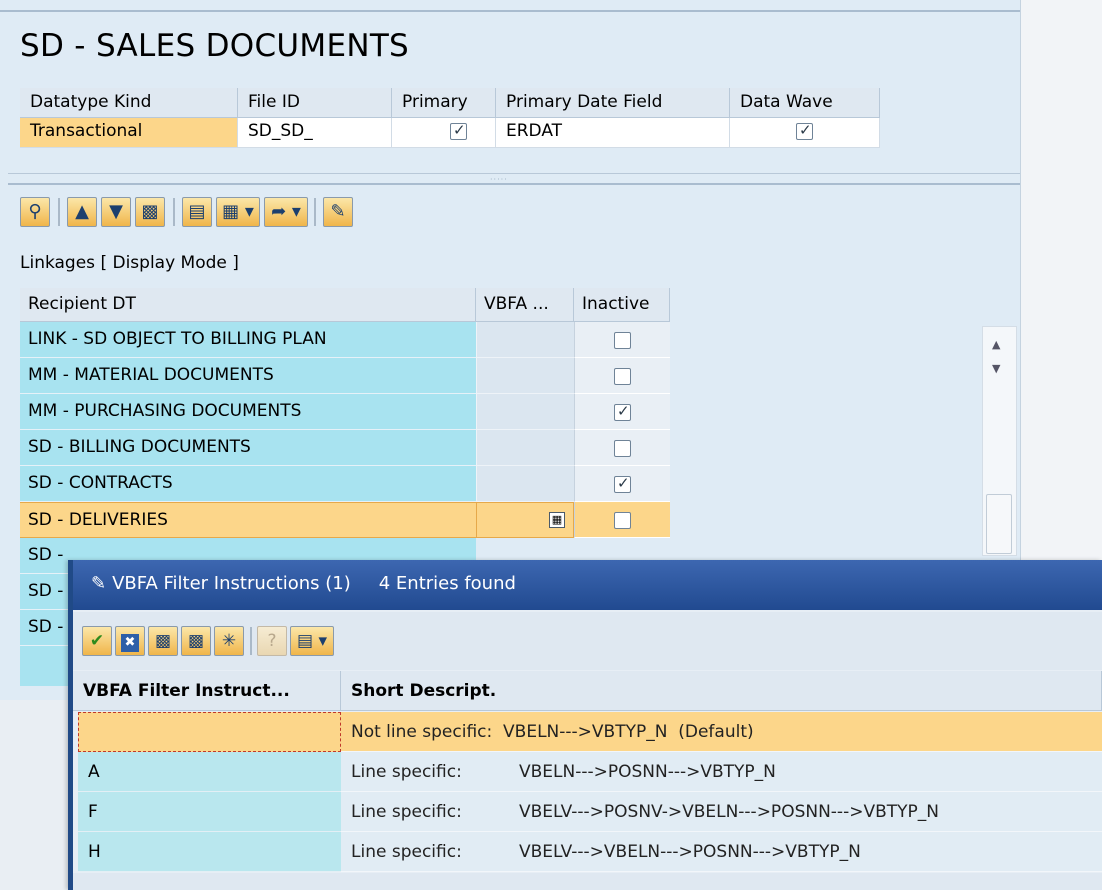 This screenshot has width=1102, height=890. Describe the element at coordinates (248, 412) in the screenshot. I see `recipient-cell: MM - PURCHASING DOCUMENTS` at that location.